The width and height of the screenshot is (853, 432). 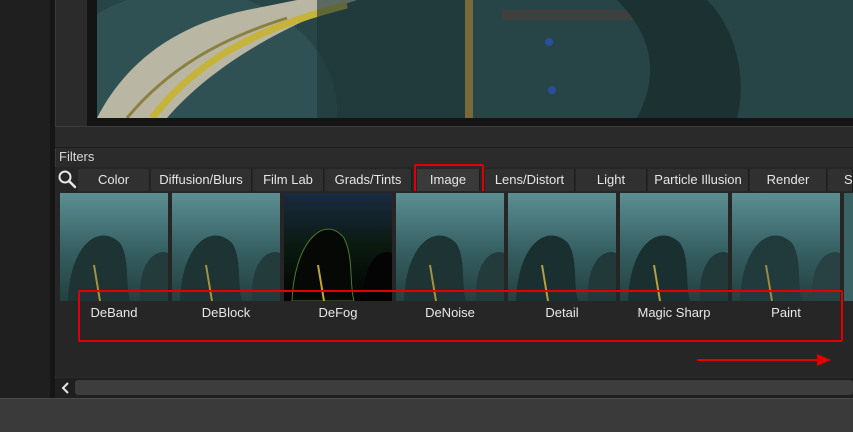 What do you see at coordinates (786, 247) in the screenshot?
I see `thumbnail-paint` at bounding box center [786, 247].